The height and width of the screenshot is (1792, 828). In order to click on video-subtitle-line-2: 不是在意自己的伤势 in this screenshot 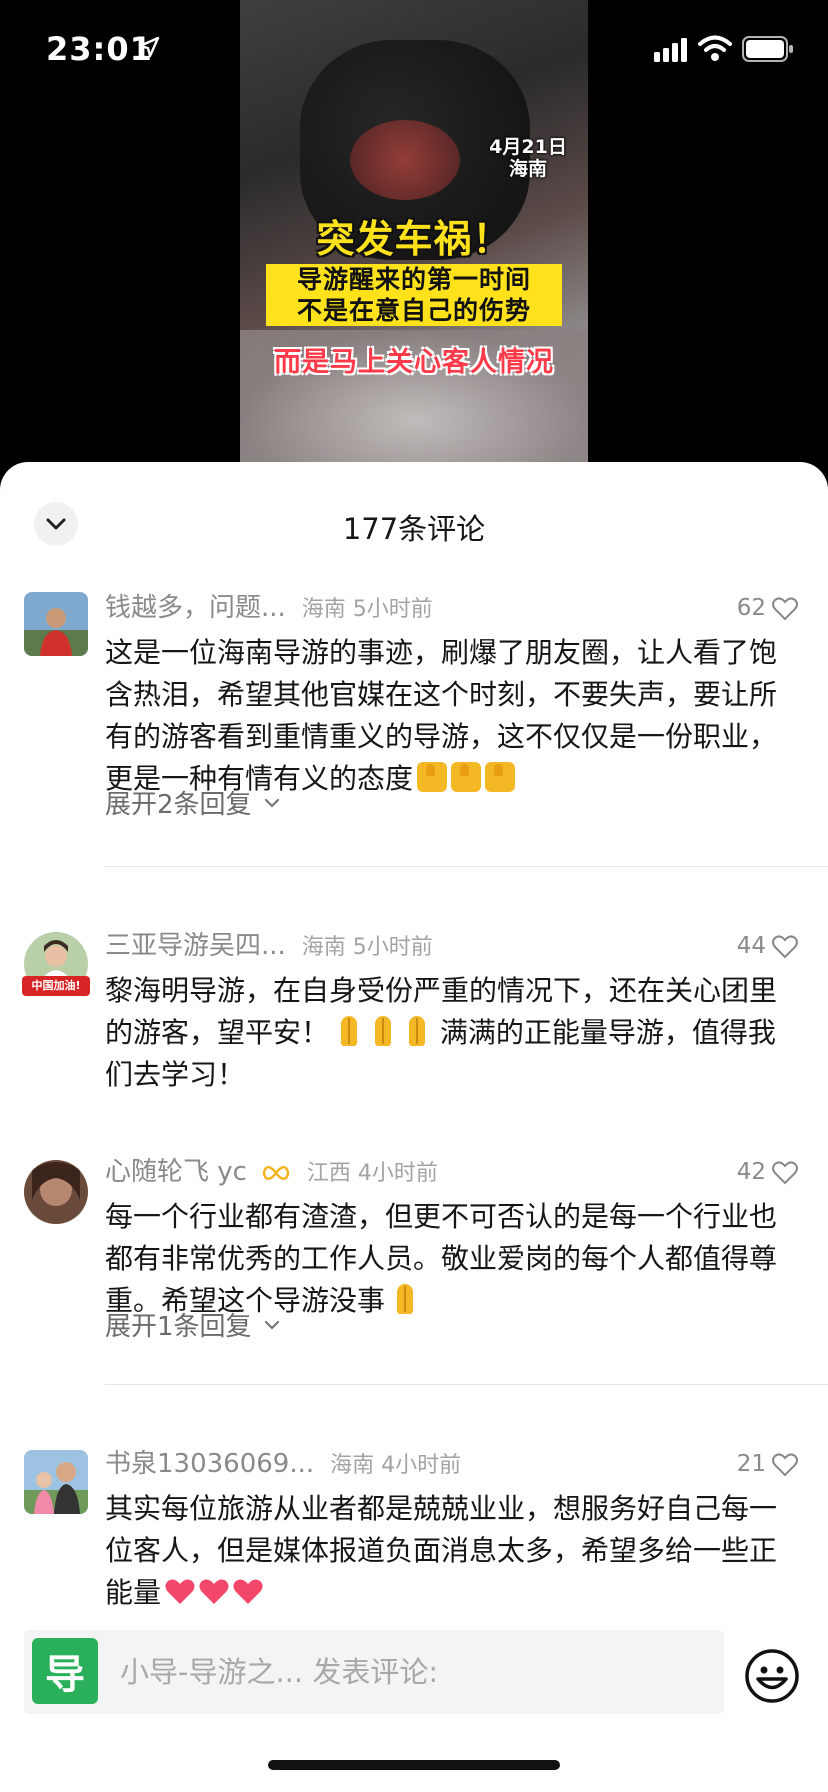, I will do `click(413, 310)`.